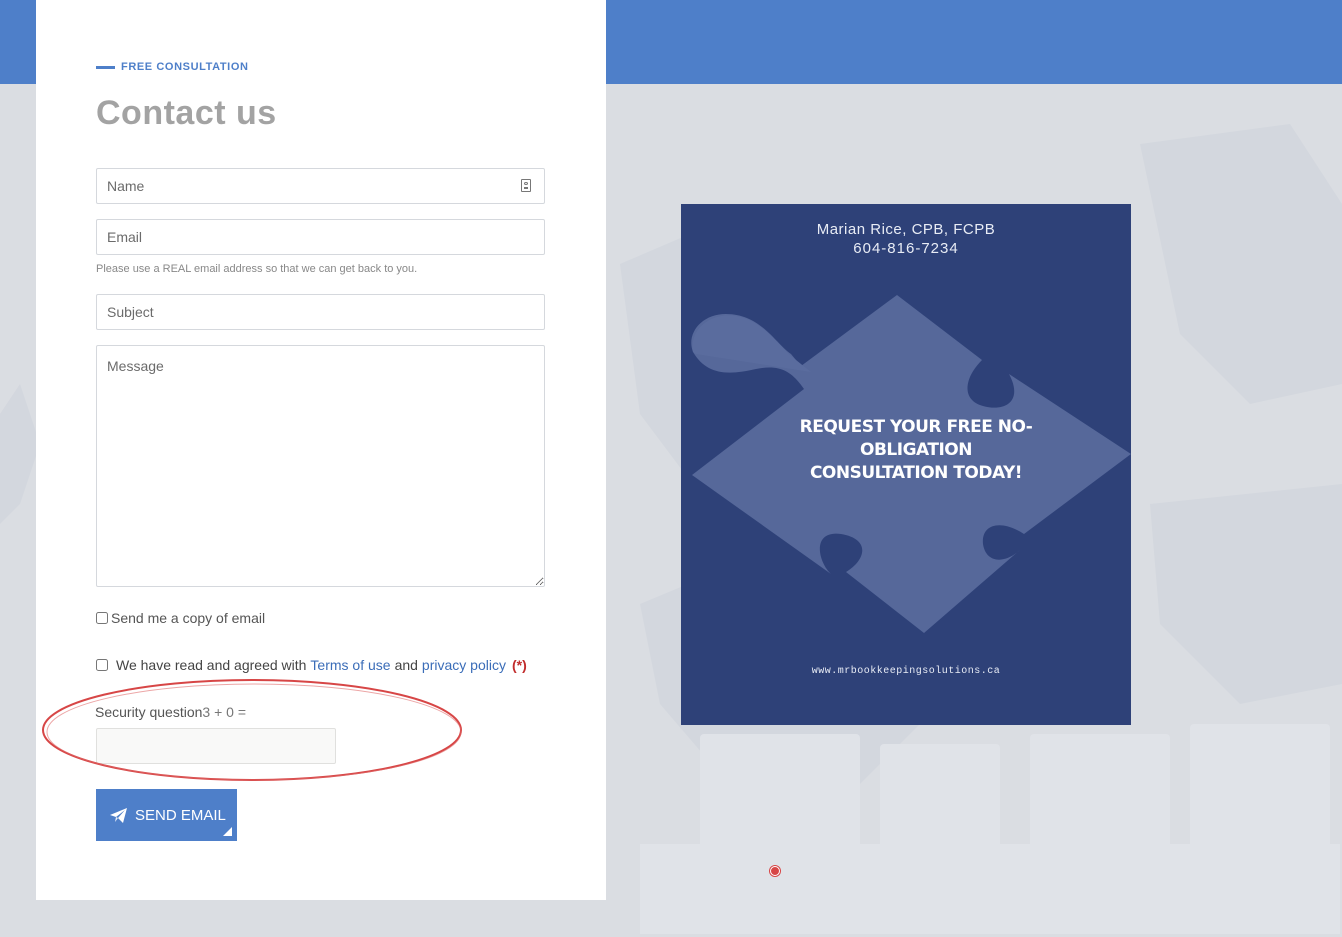  I want to click on promo-headline-line1: REQUEST YOUR FREE NO-OBLIGATION, so click(916, 438).